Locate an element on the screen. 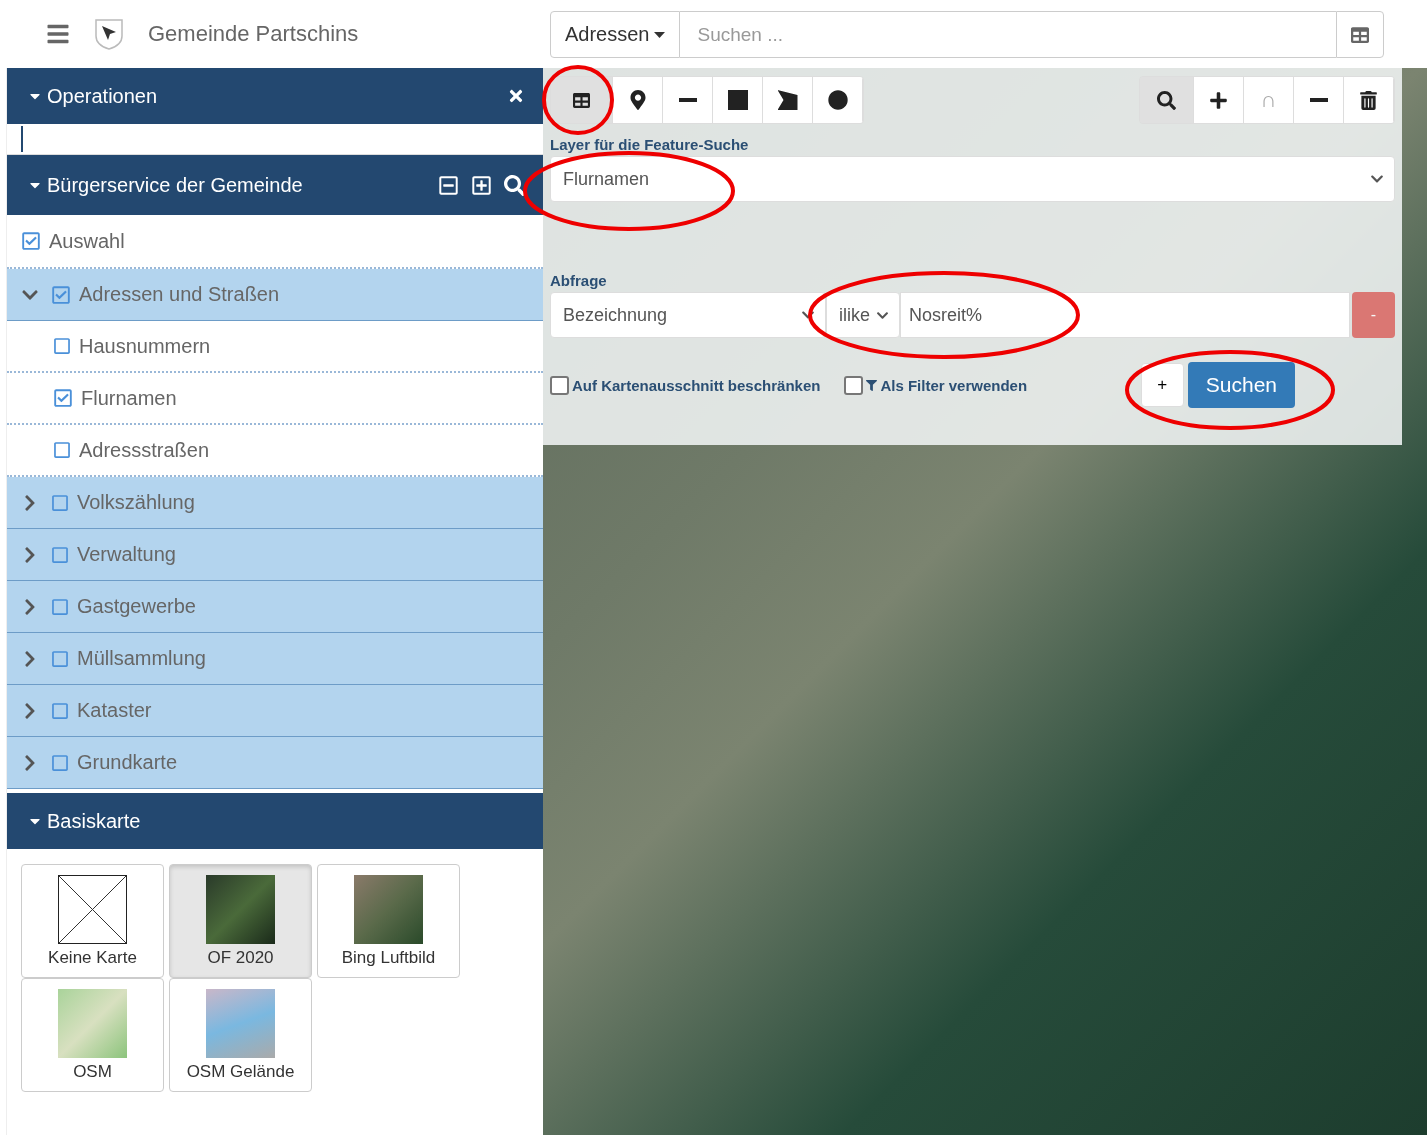  table-button is located at coordinates (1360, 34).